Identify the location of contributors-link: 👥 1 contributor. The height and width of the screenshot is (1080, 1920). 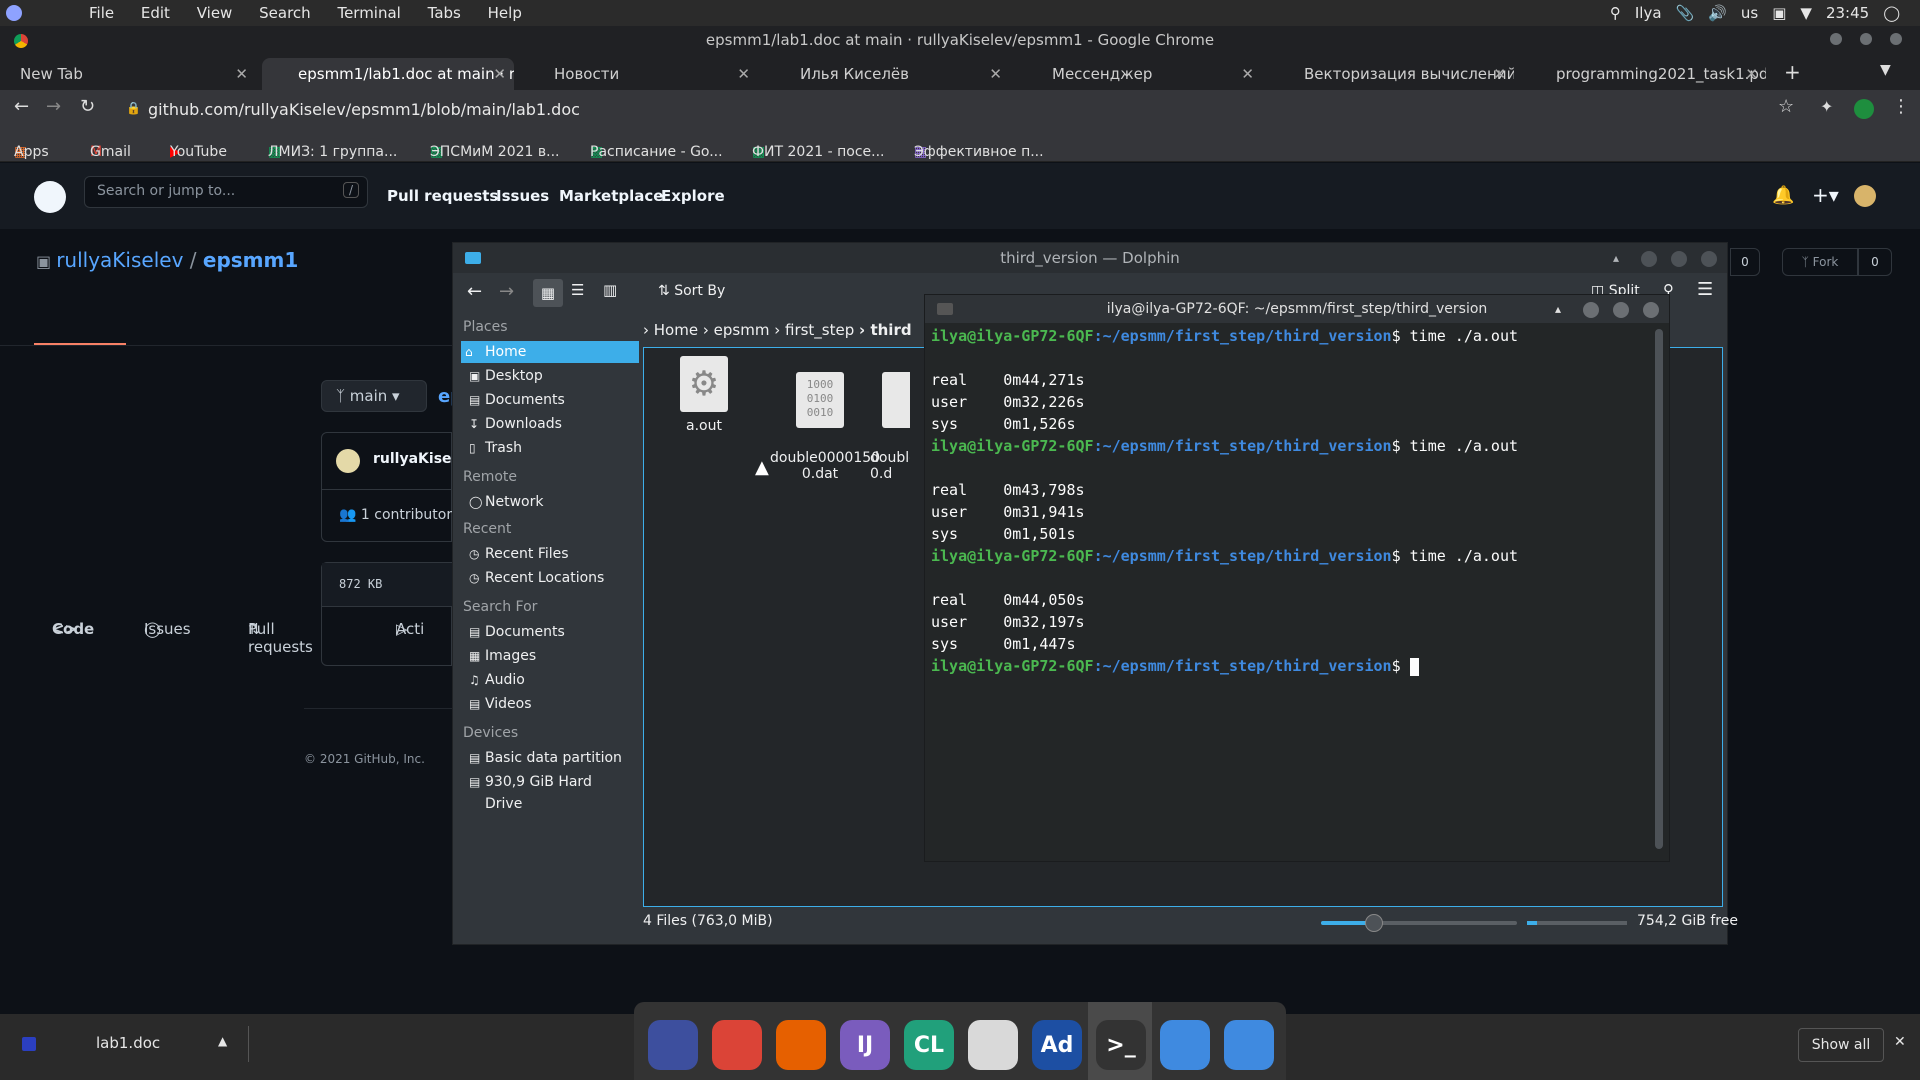
(395, 515).